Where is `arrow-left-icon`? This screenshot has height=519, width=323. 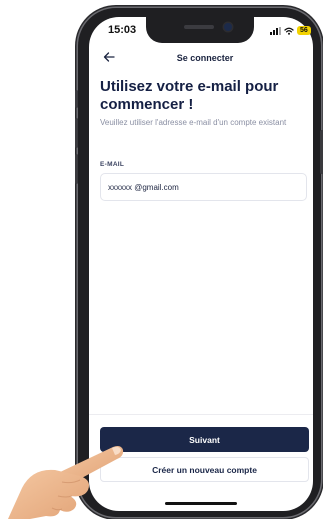
arrow-left-icon is located at coordinates (109, 57).